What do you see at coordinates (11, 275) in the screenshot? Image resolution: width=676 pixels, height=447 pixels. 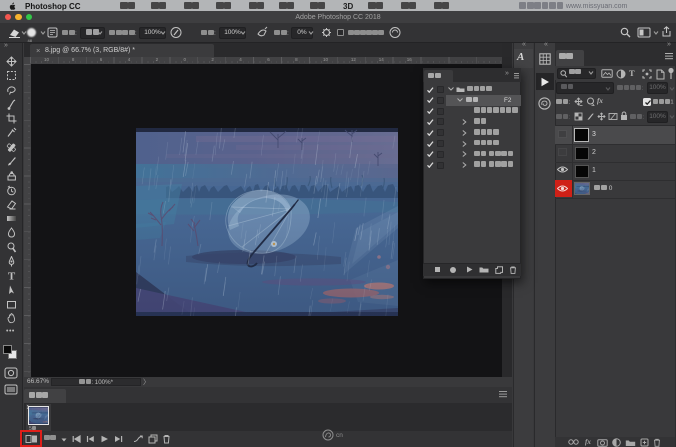 I see `svg-text: T` at bounding box center [11, 275].